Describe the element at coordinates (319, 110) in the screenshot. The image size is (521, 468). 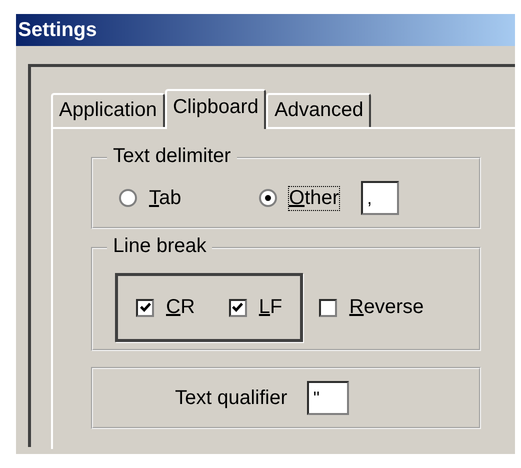
I see `tab: Advanced` at that location.